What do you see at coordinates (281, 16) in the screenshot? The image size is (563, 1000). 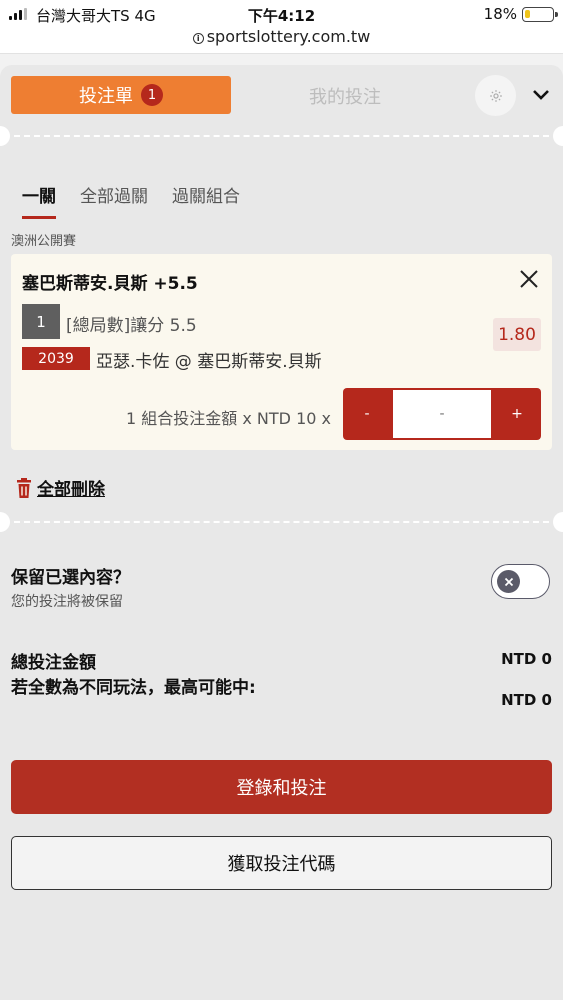 I see `clock: 下午4:12` at bounding box center [281, 16].